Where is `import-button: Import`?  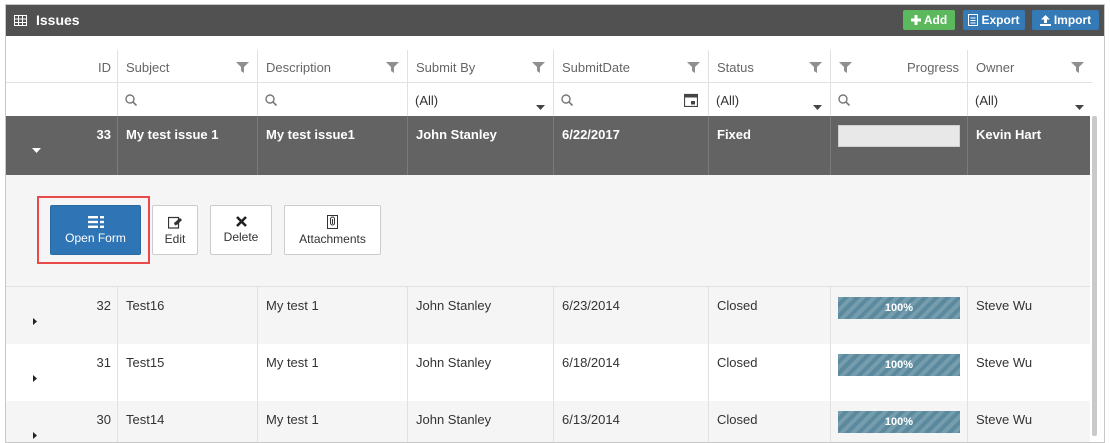
import-button: Import is located at coordinates (1065, 20).